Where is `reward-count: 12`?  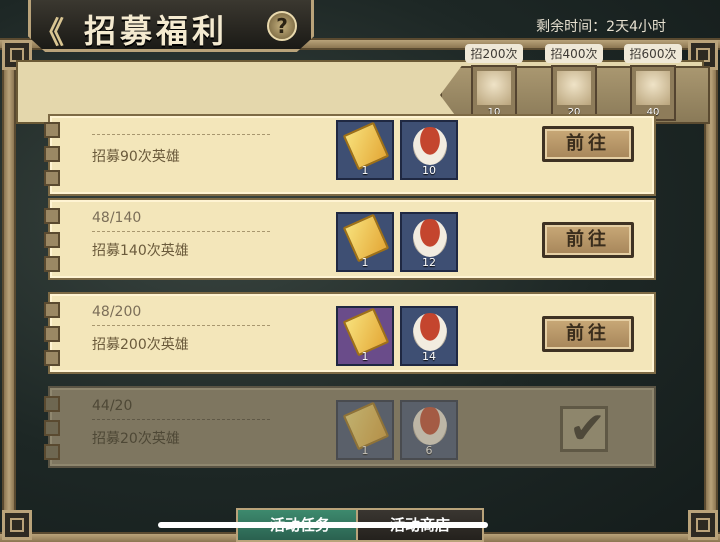 reward-count: 12 is located at coordinates (429, 262).